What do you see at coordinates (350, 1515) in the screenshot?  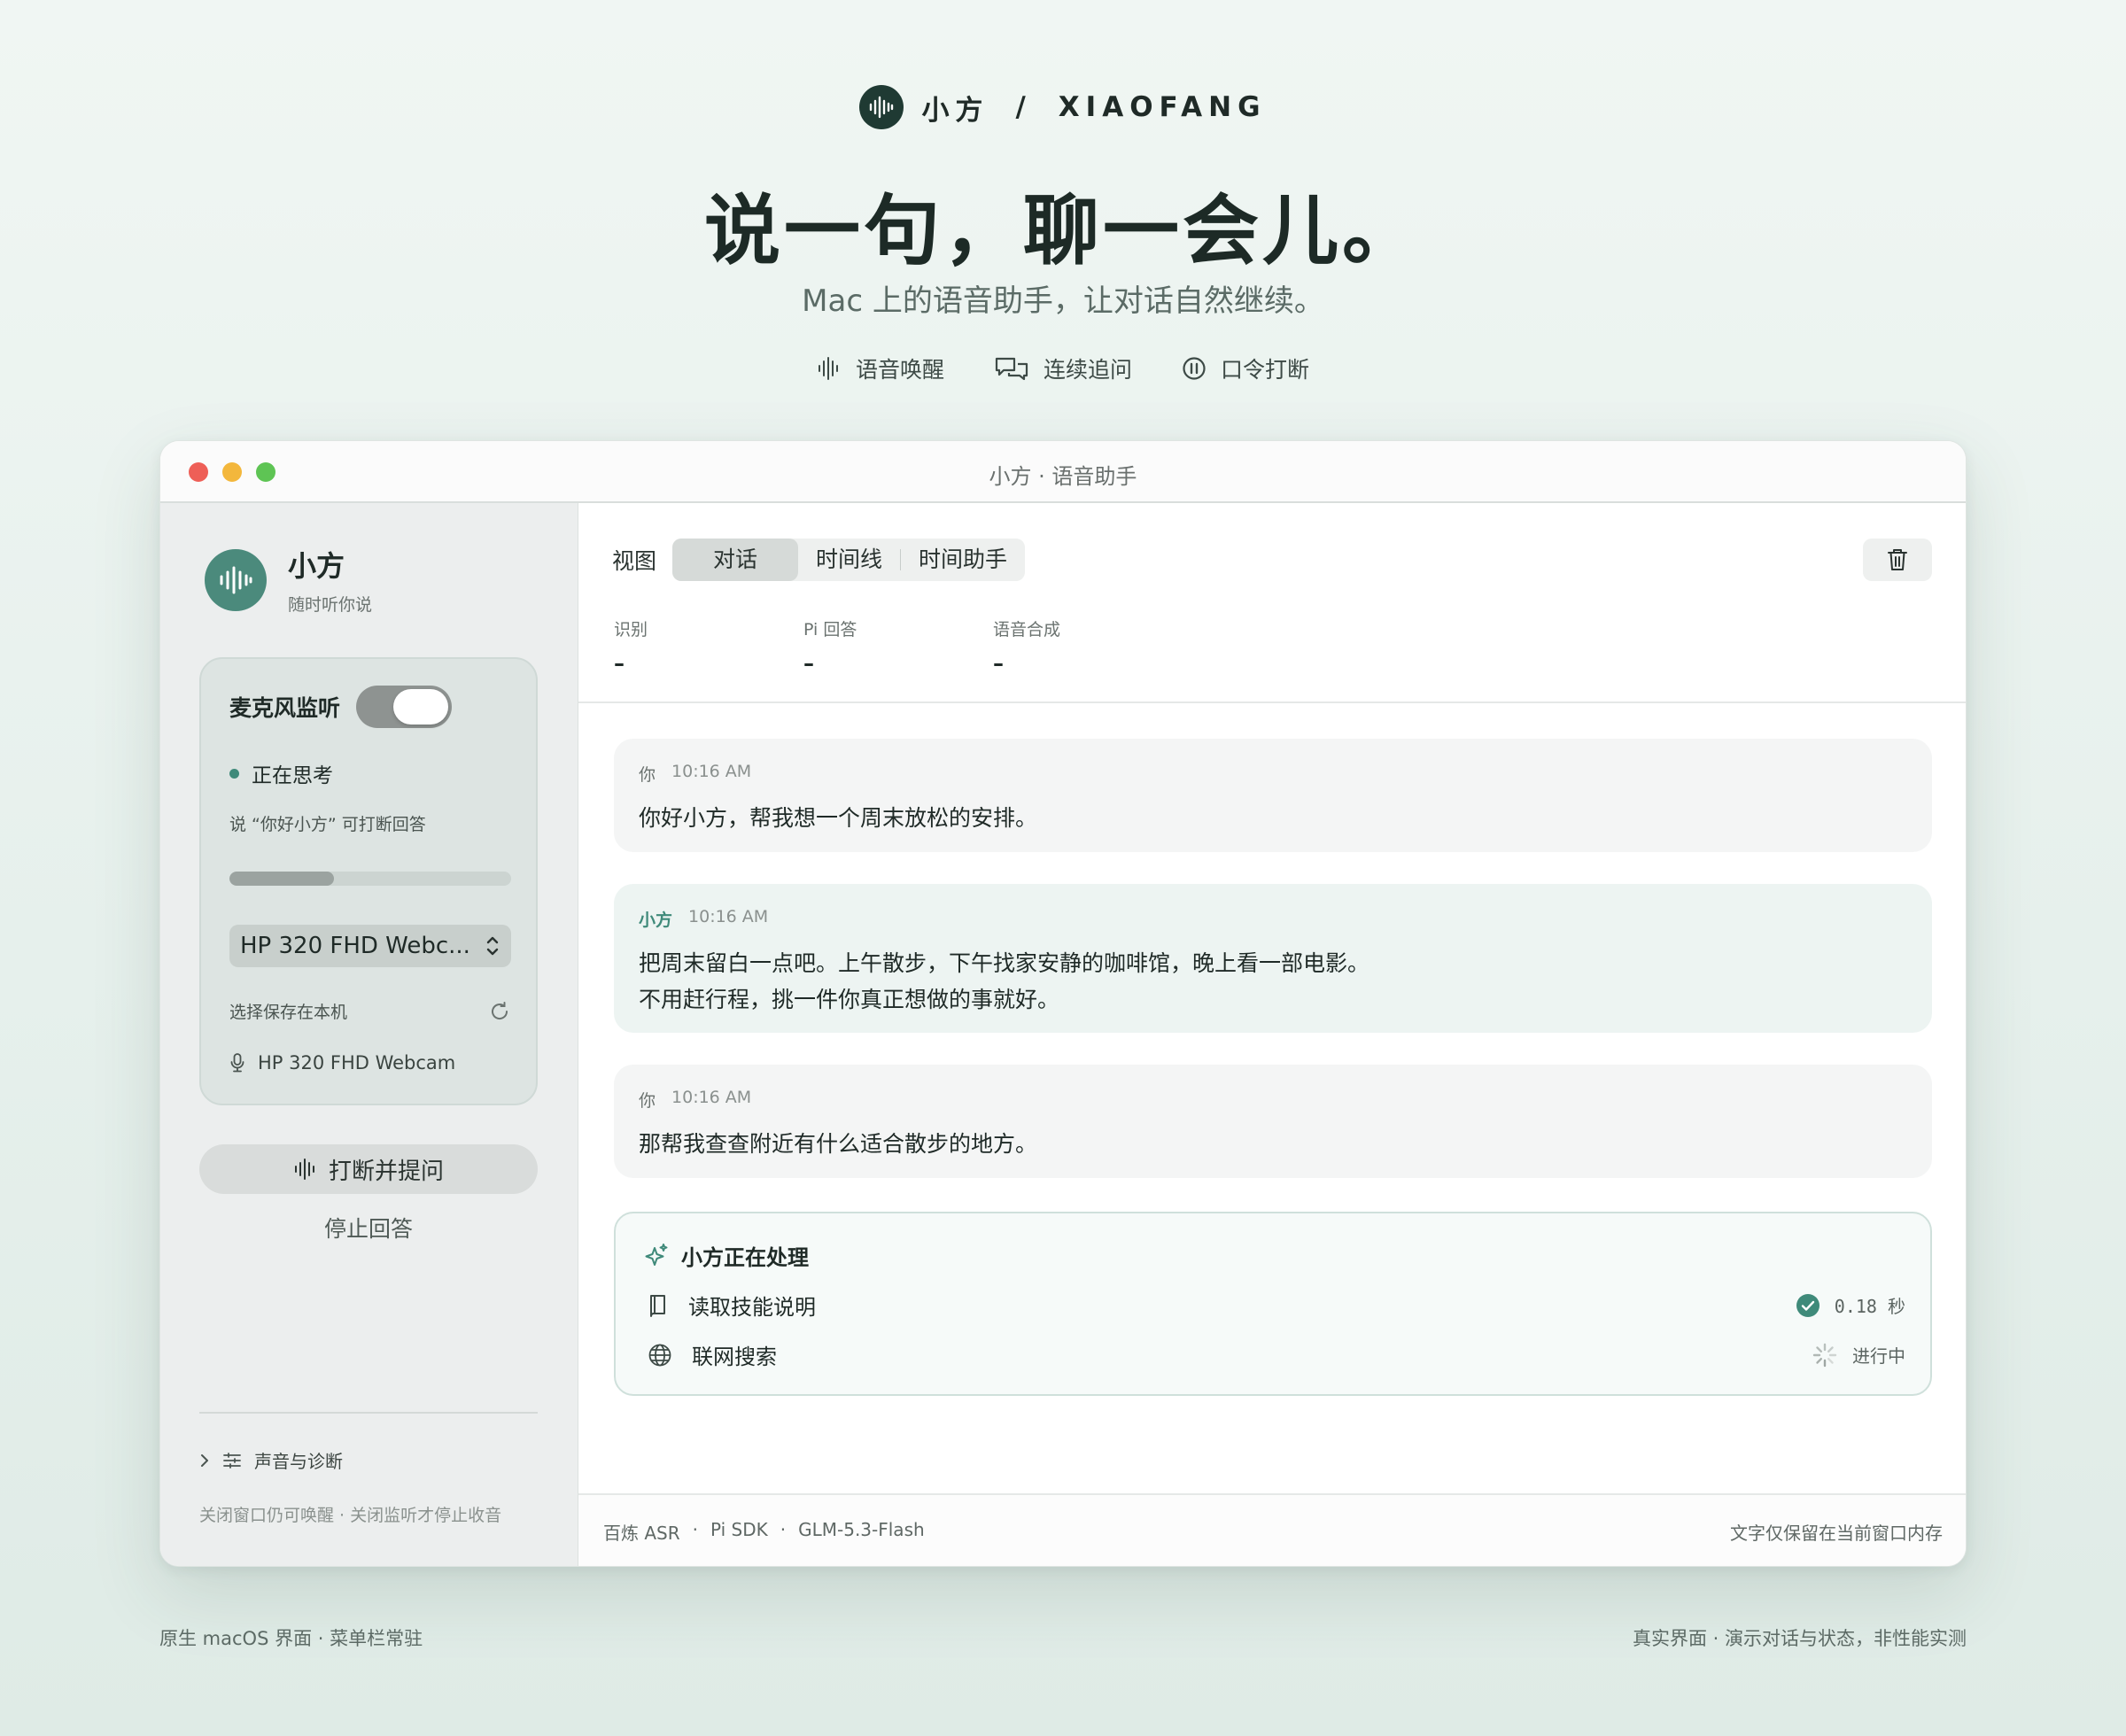 I see `sidebar-footer-note: 关闭窗口仍可唤醒 · 关闭监听才停止收音` at bounding box center [350, 1515].